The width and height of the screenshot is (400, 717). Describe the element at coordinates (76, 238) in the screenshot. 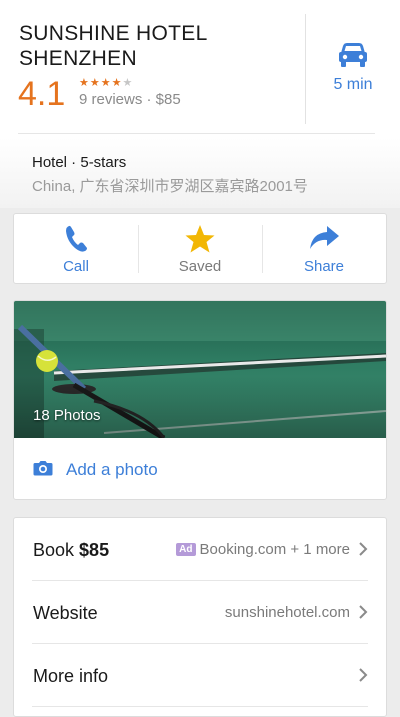

I see `phone-icon` at that location.